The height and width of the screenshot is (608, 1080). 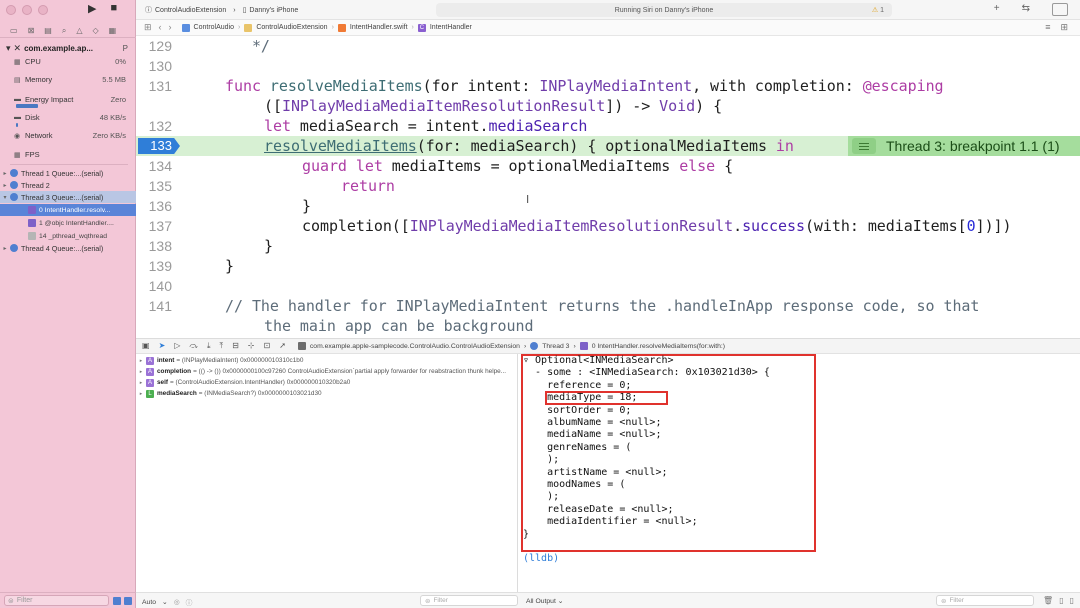 What do you see at coordinates (251, 346) in the screenshot?
I see `memory-graph-icon: ⊹` at bounding box center [251, 346].